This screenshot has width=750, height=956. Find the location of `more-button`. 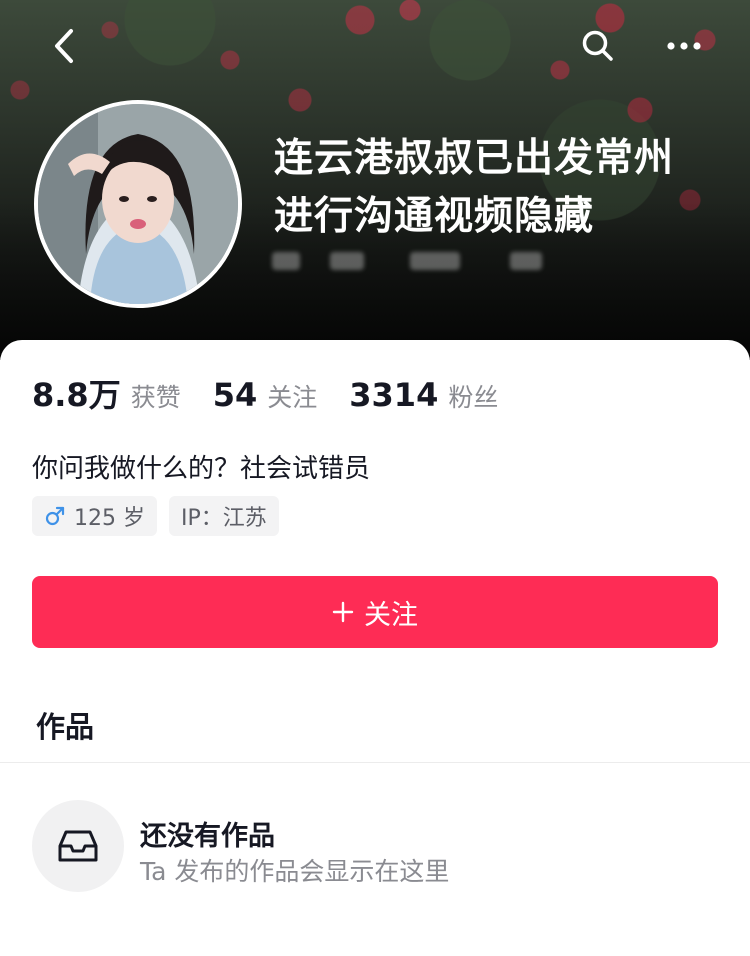

more-button is located at coordinates (684, 46).